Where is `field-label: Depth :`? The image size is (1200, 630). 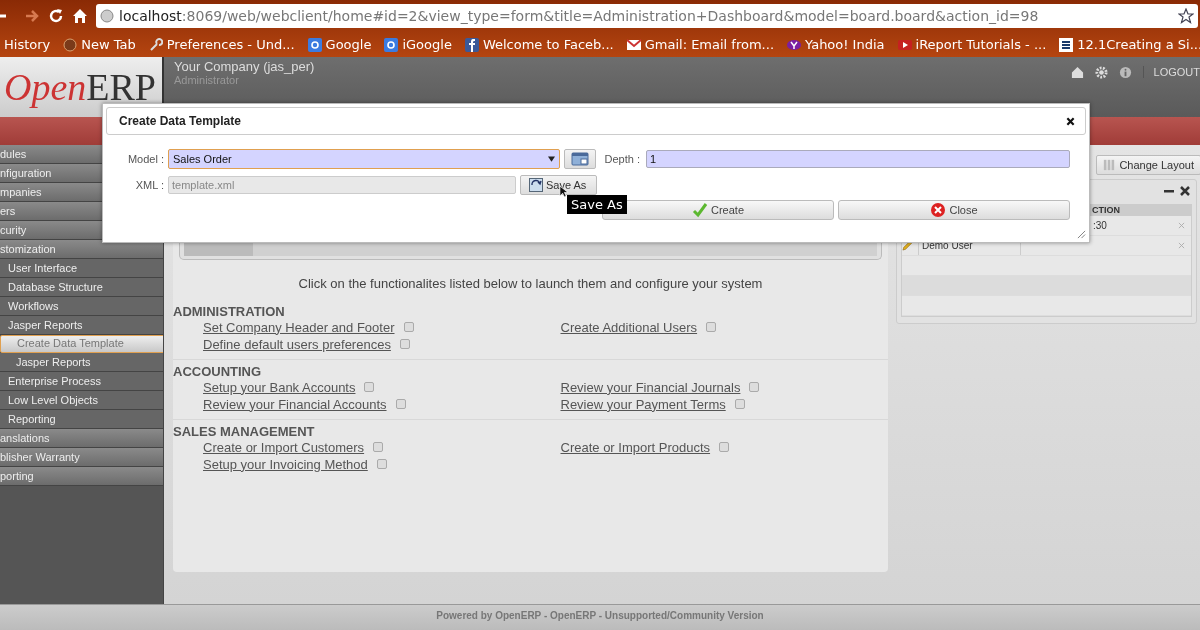 field-label: Depth : is located at coordinates (621, 159).